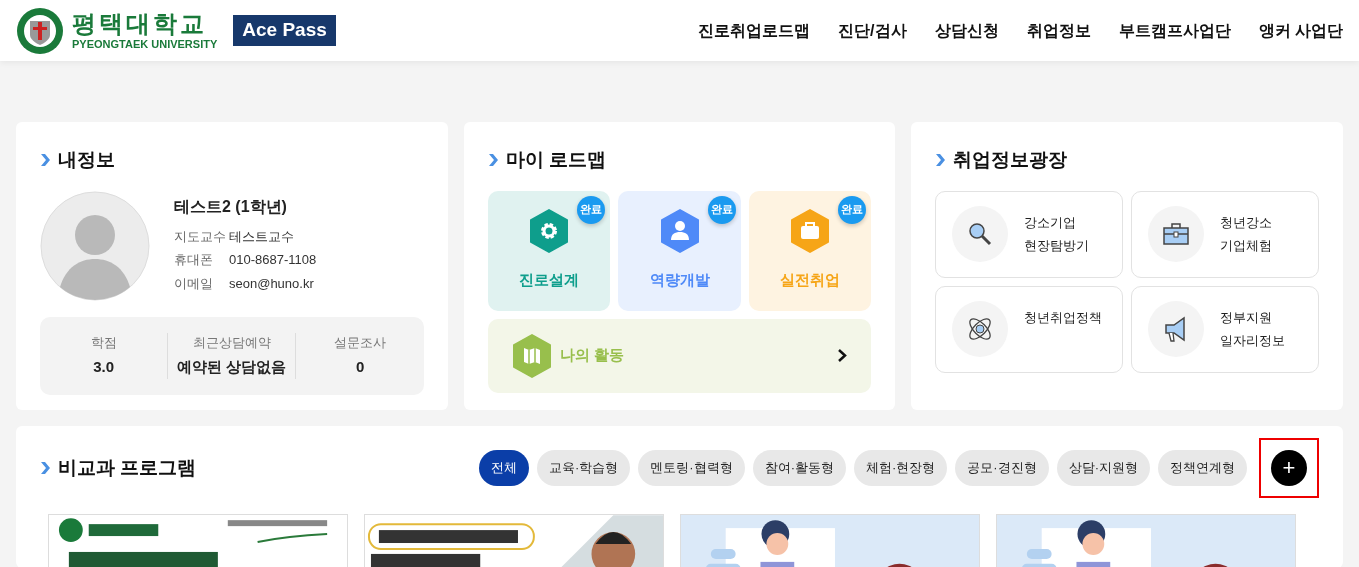 This screenshot has width=1359, height=567. What do you see at coordinates (194, 260) in the screenshot?
I see `field-label: 휴대폰` at bounding box center [194, 260].